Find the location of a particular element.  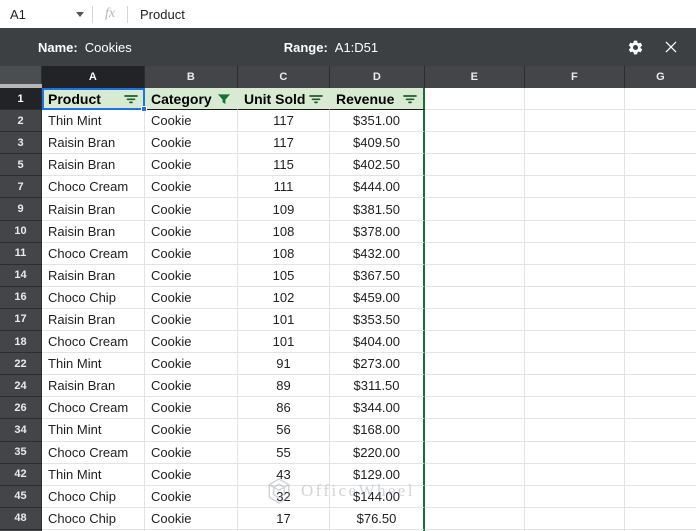

cell-revenue: $129.00 is located at coordinates (377, 474).